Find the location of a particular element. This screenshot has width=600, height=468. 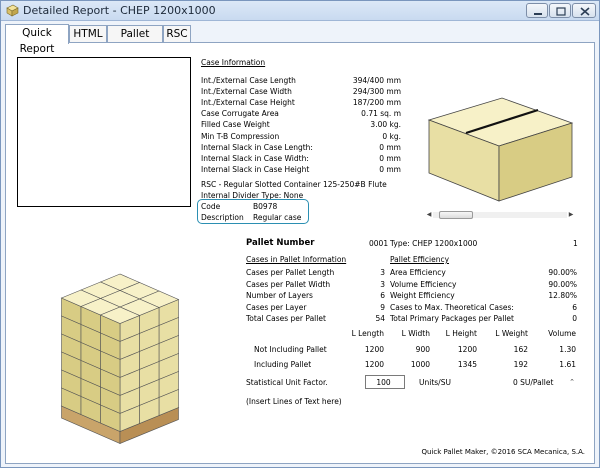

su-factor-input: 100 is located at coordinates (385, 382).